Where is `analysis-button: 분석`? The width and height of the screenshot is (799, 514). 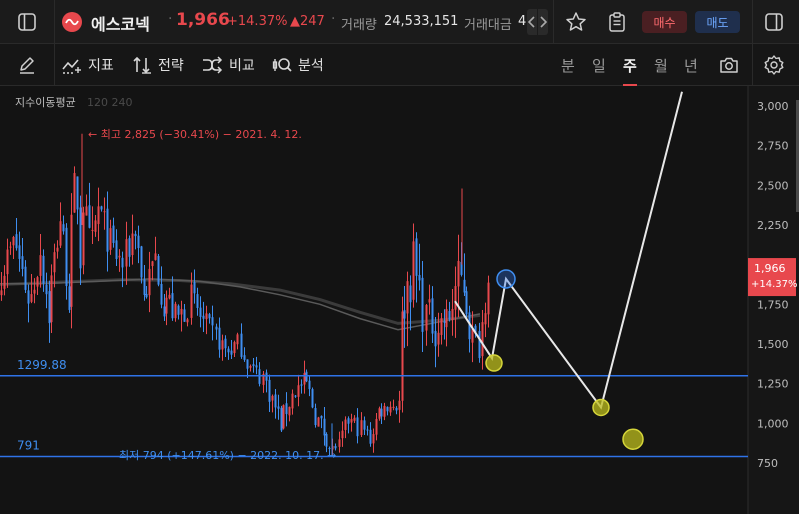 analysis-button: 분석 is located at coordinates (297, 65).